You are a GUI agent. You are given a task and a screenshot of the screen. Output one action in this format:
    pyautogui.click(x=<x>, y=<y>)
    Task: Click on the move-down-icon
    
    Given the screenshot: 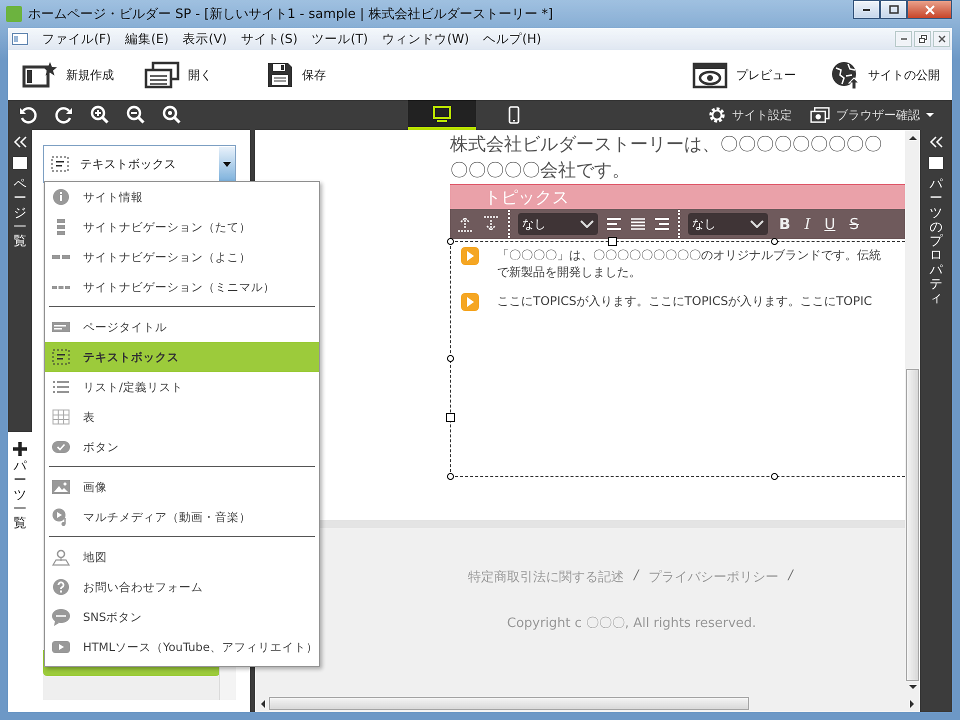 What is the action you would take?
    pyautogui.click(x=491, y=224)
    